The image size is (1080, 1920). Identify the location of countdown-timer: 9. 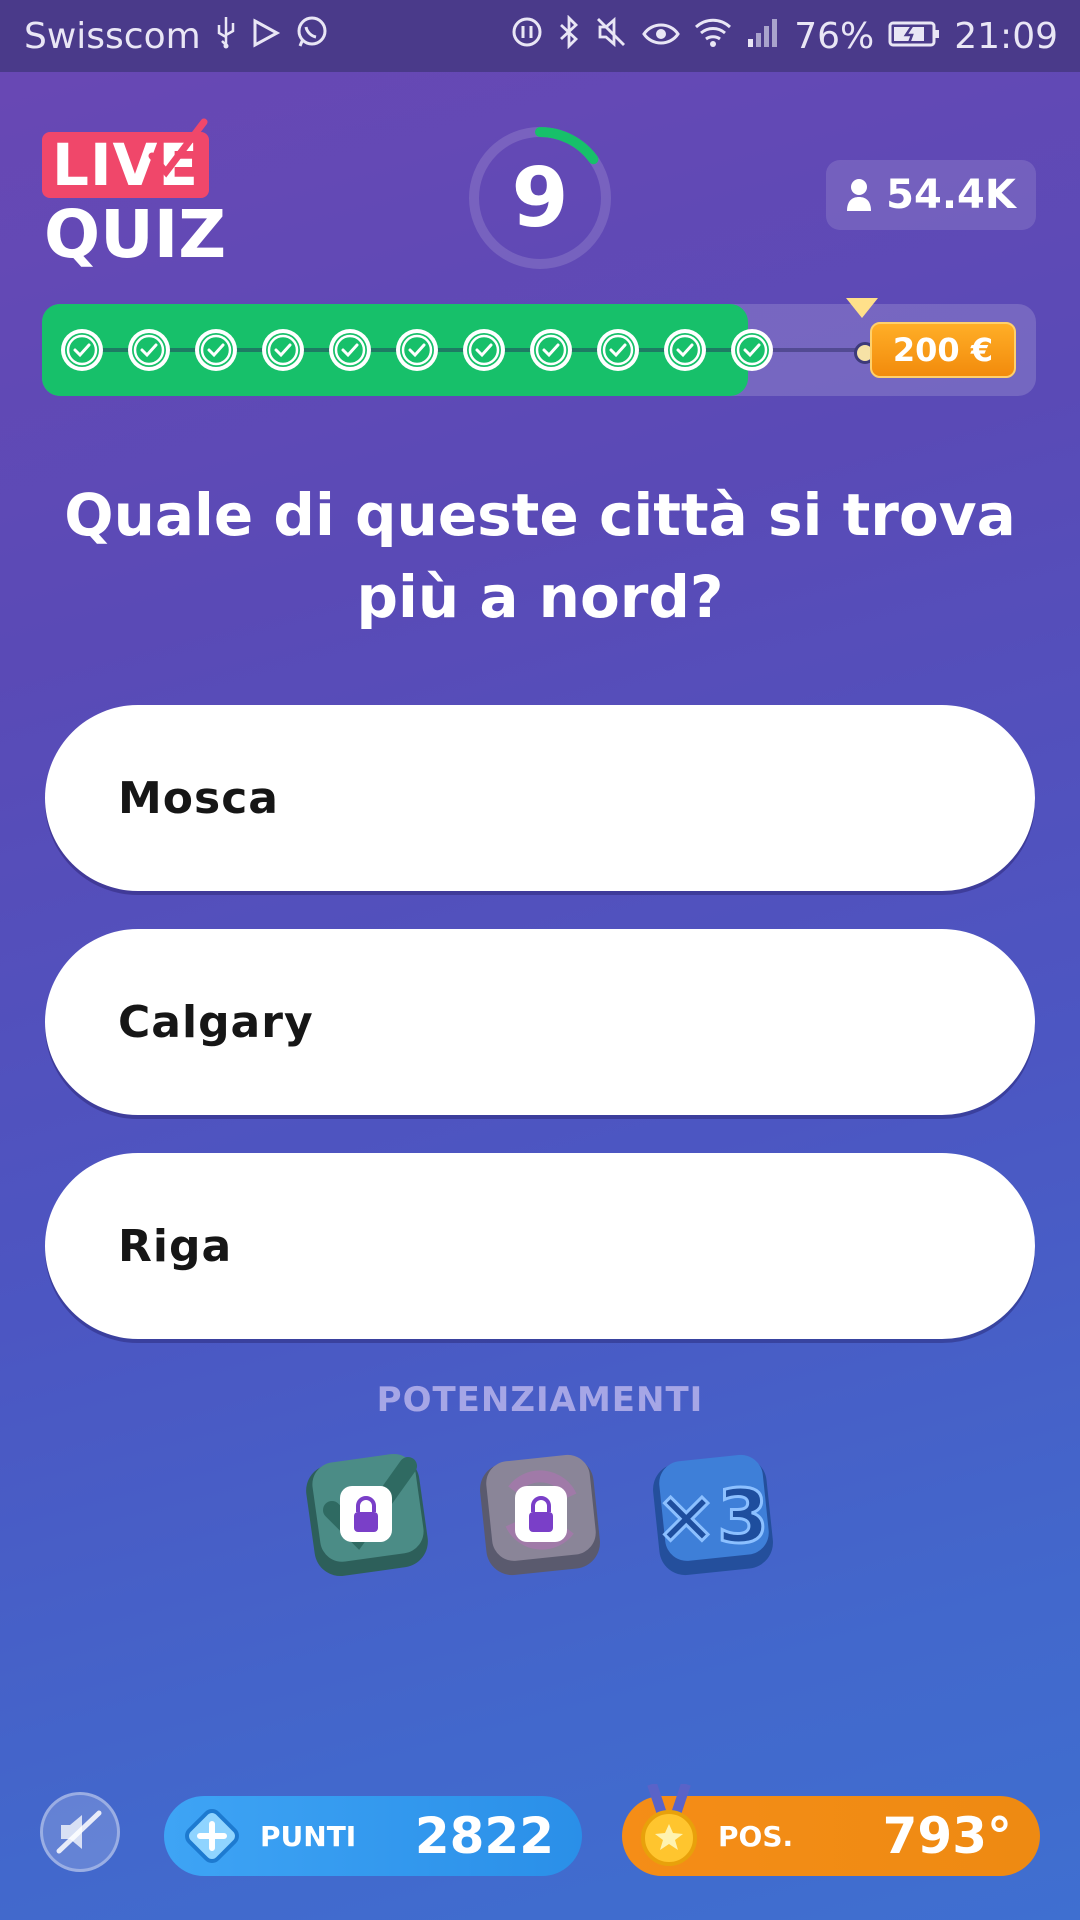
(540, 198).